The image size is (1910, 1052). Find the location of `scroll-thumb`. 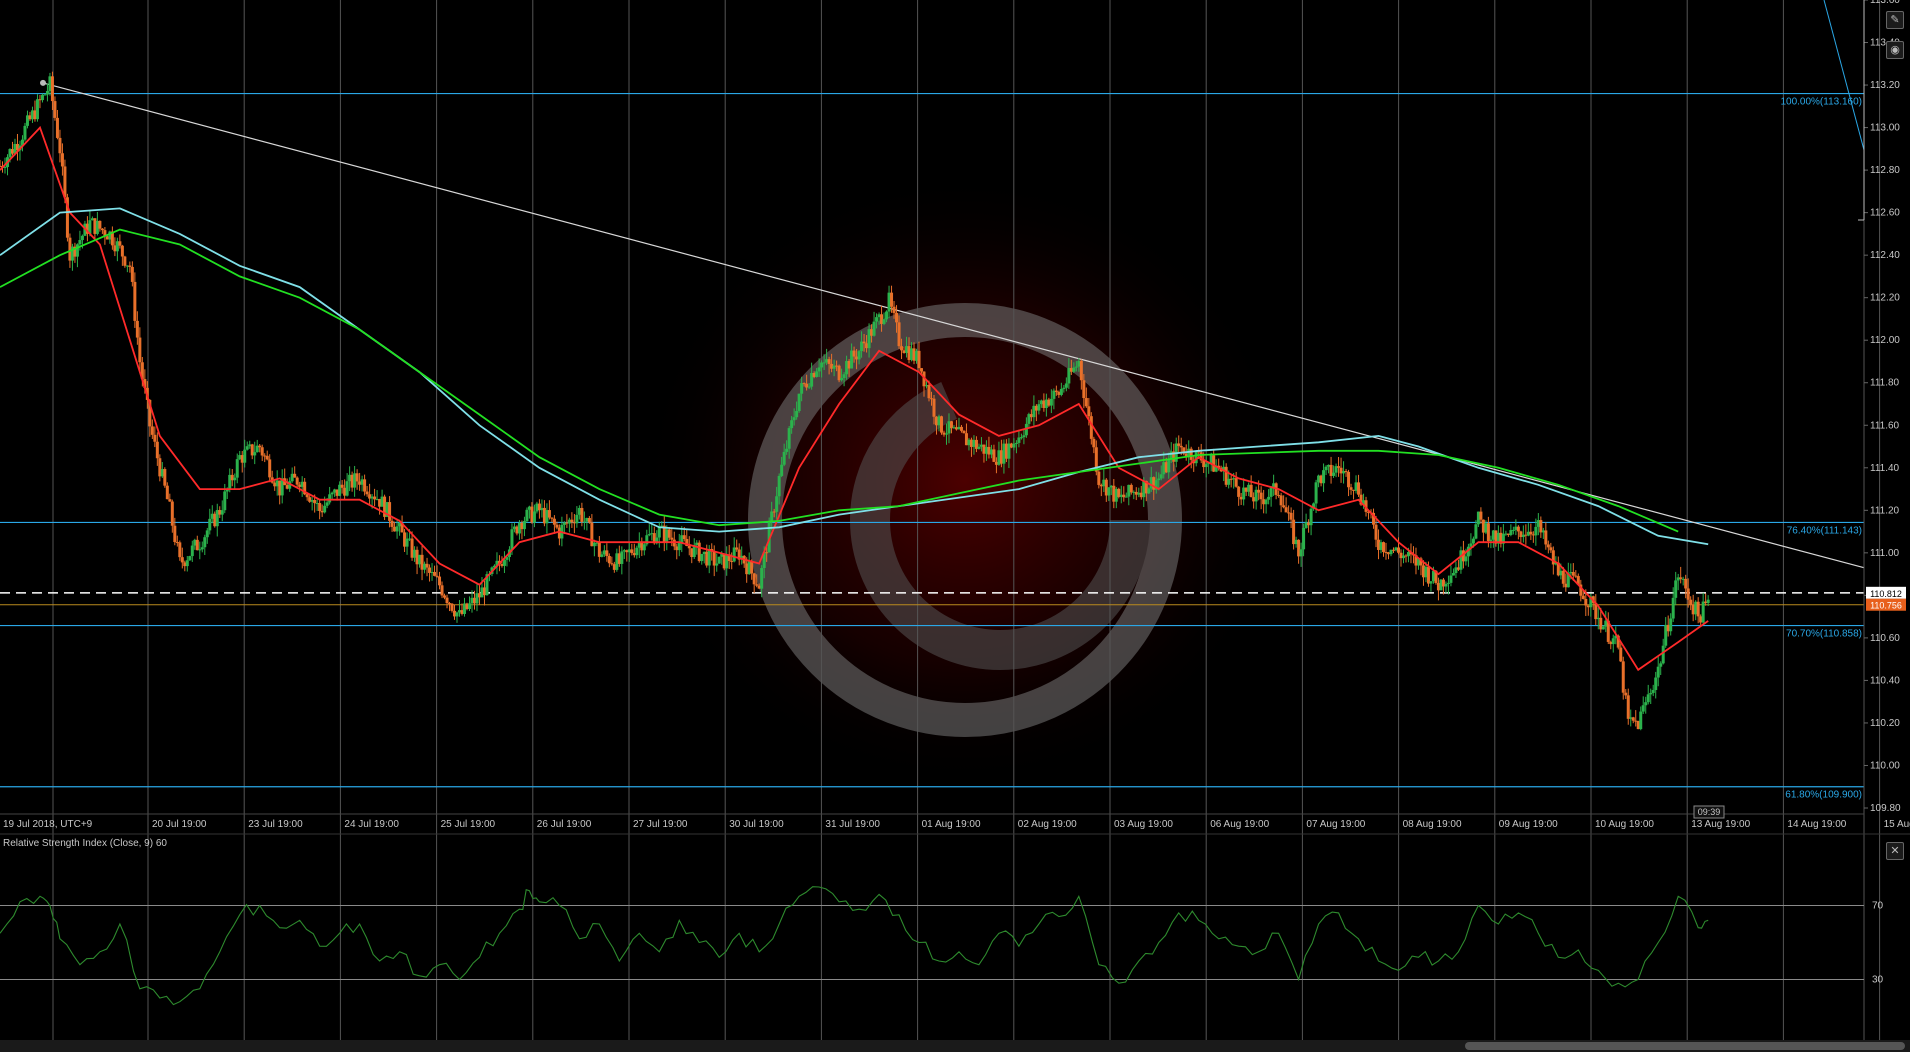

scroll-thumb is located at coordinates (1685, 1046).